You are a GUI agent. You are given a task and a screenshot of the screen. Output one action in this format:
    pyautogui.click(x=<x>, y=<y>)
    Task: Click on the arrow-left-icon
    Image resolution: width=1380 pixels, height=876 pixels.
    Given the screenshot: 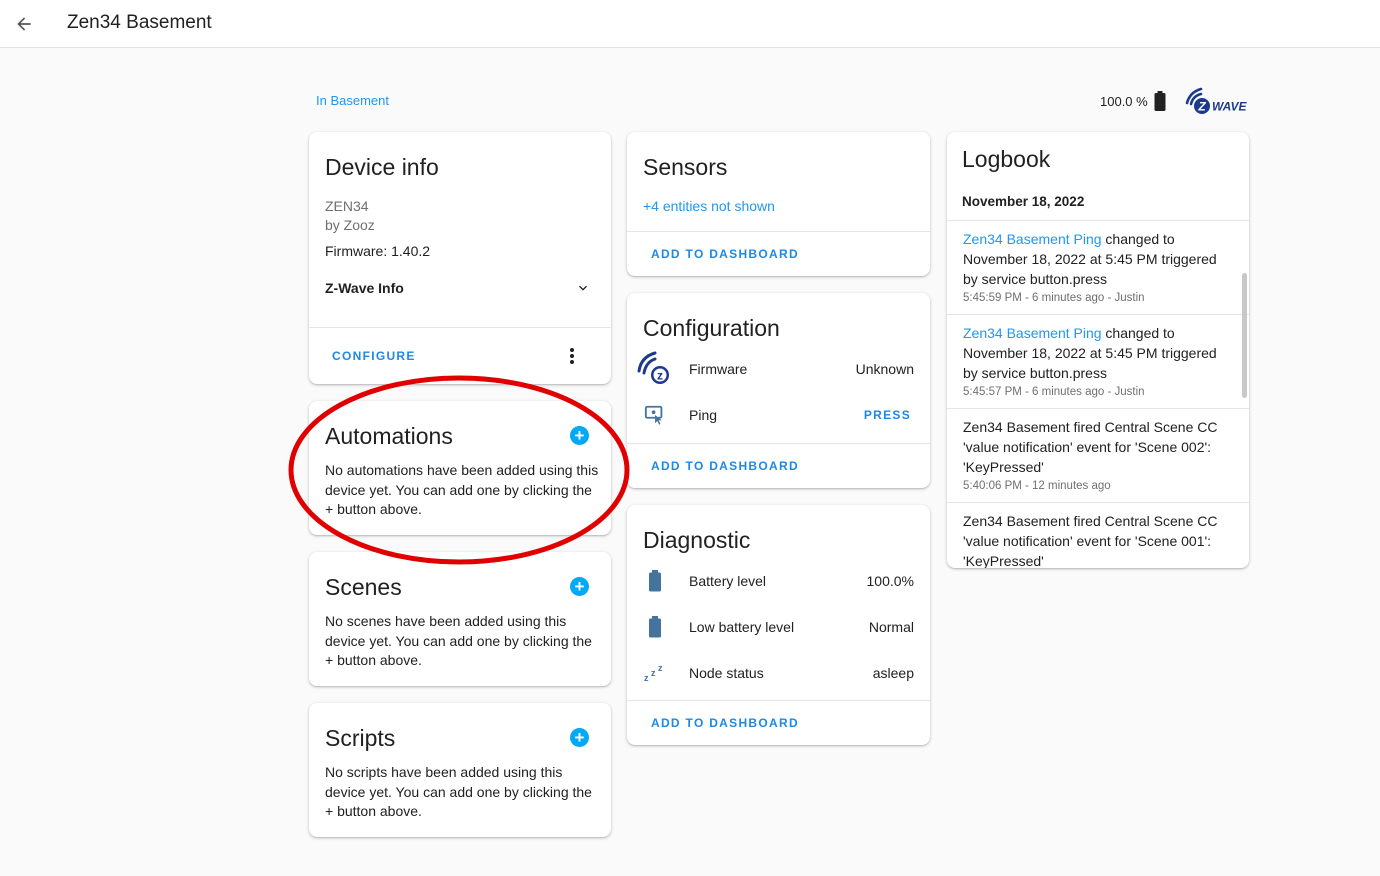 What is the action you would take?
    pyautogui.click(x=24, y=24)
    